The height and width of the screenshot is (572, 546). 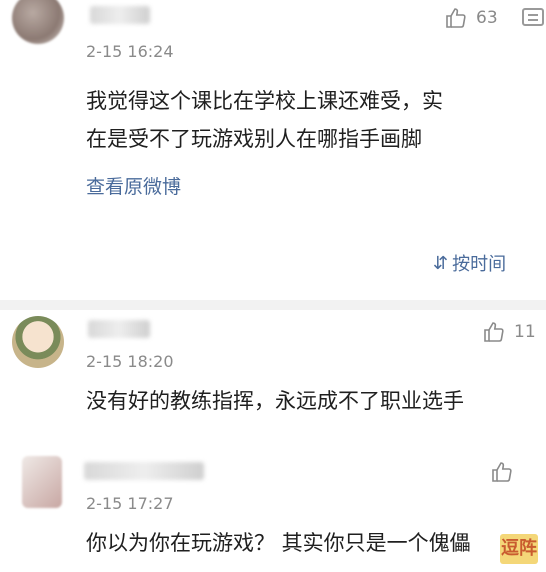 I want to click on sort-icon: ⇵, so click(x=441, y=263).